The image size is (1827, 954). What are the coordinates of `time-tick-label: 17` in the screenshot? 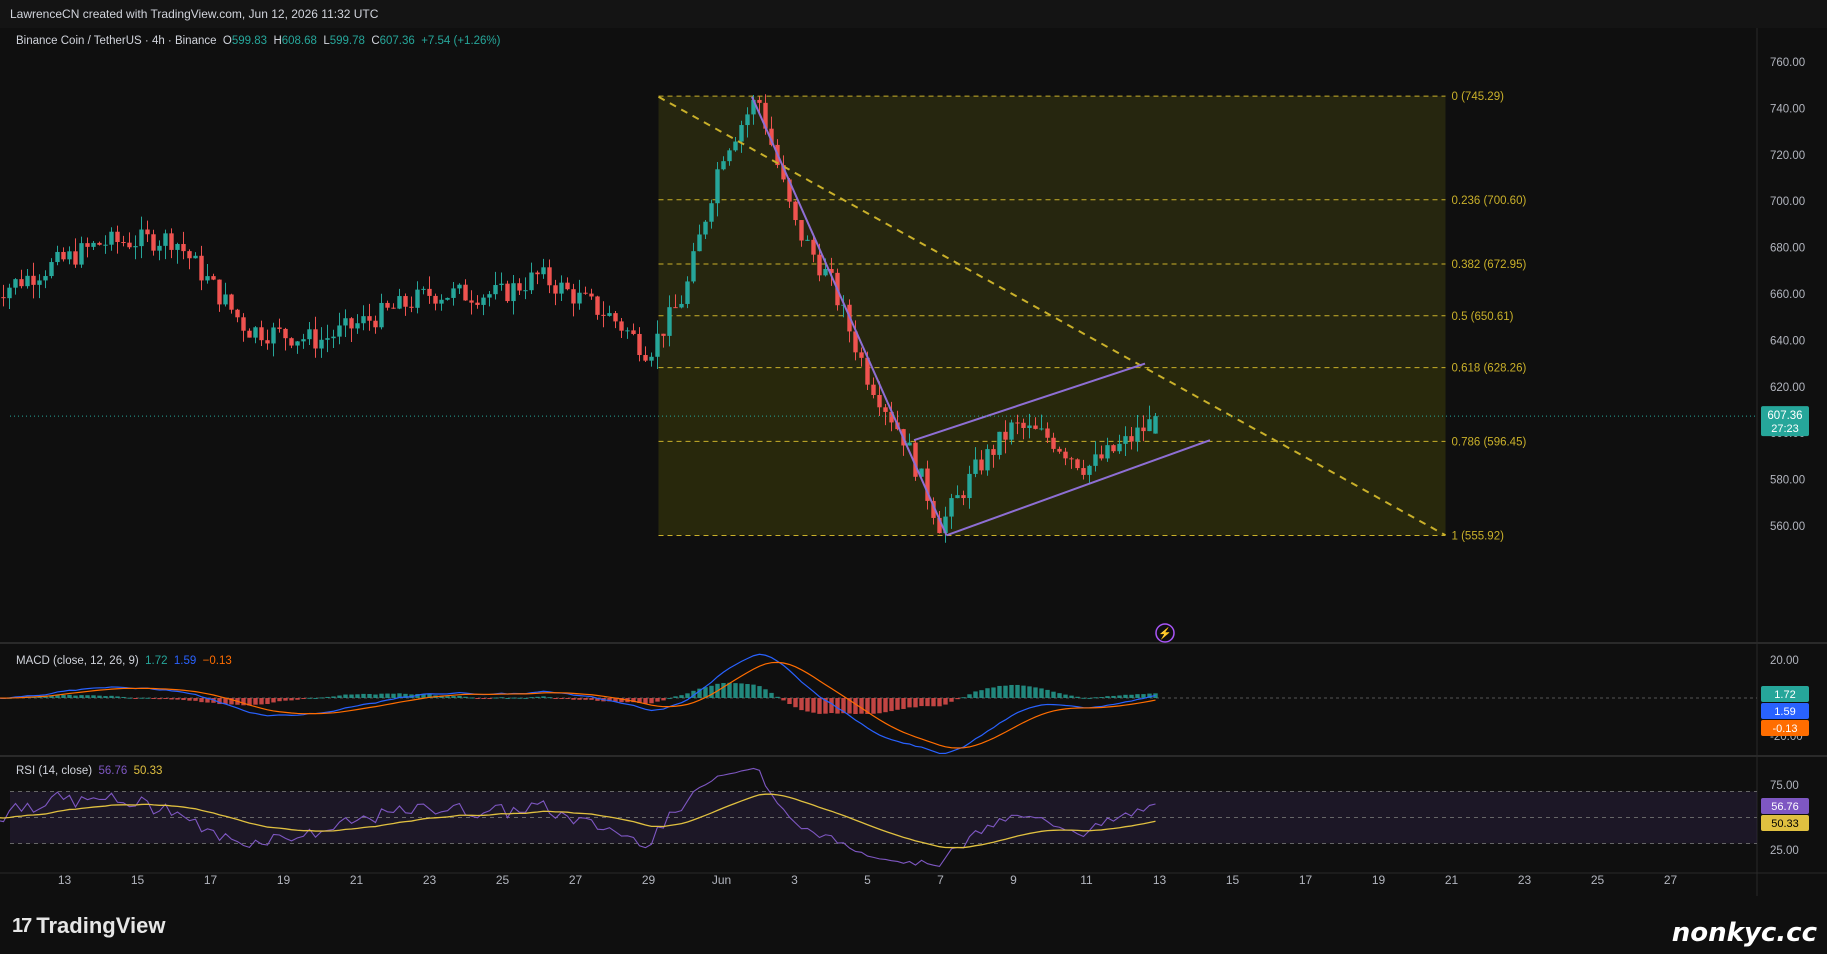 It's located at (211, 880).